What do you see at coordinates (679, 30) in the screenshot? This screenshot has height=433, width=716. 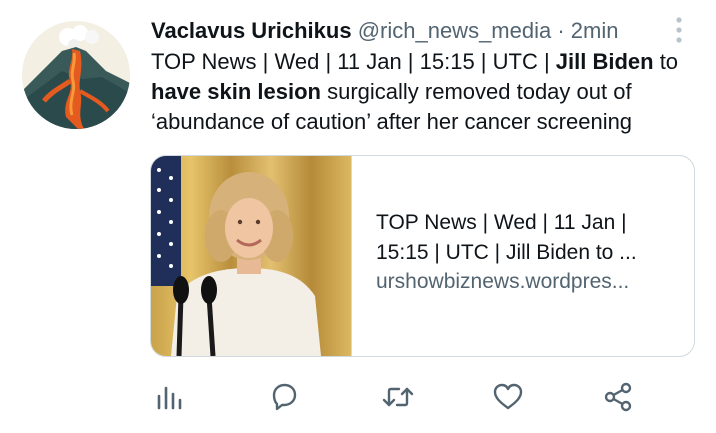 I see `more-vertical-icon` at bounding box center [679, 30].